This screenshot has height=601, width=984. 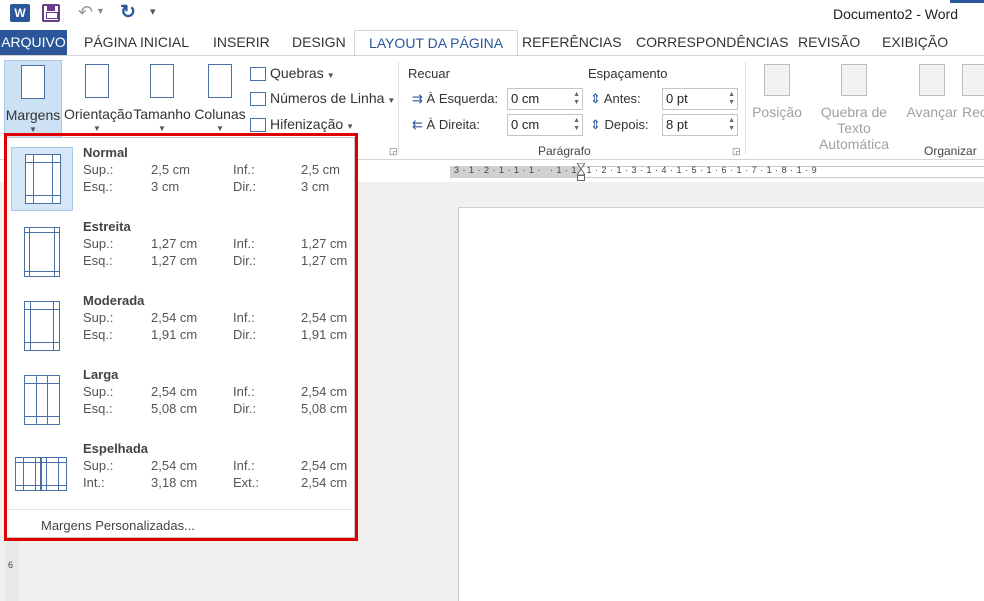 What do you see at coordinates (915, 42) in the screenshot?
I see `tab-view: EXIBIÇÃO` at bounding box center [915, 42].